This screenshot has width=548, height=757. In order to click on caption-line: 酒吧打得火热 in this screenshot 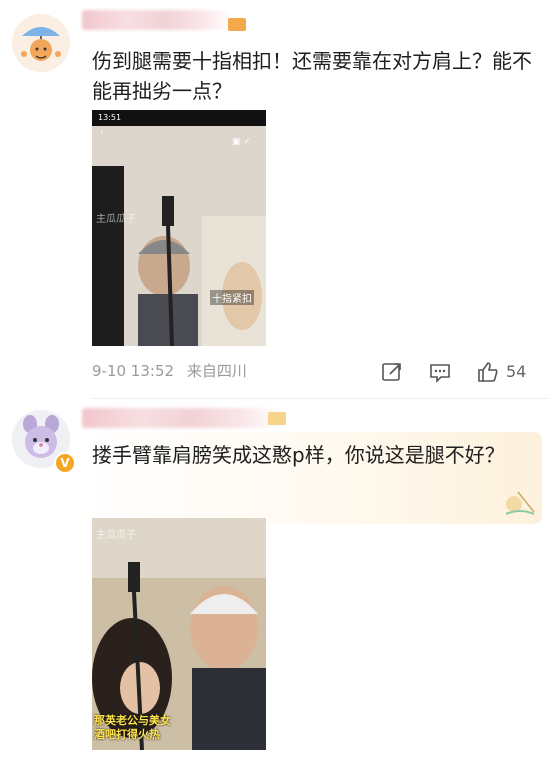, I will do `click(127, 734)`.